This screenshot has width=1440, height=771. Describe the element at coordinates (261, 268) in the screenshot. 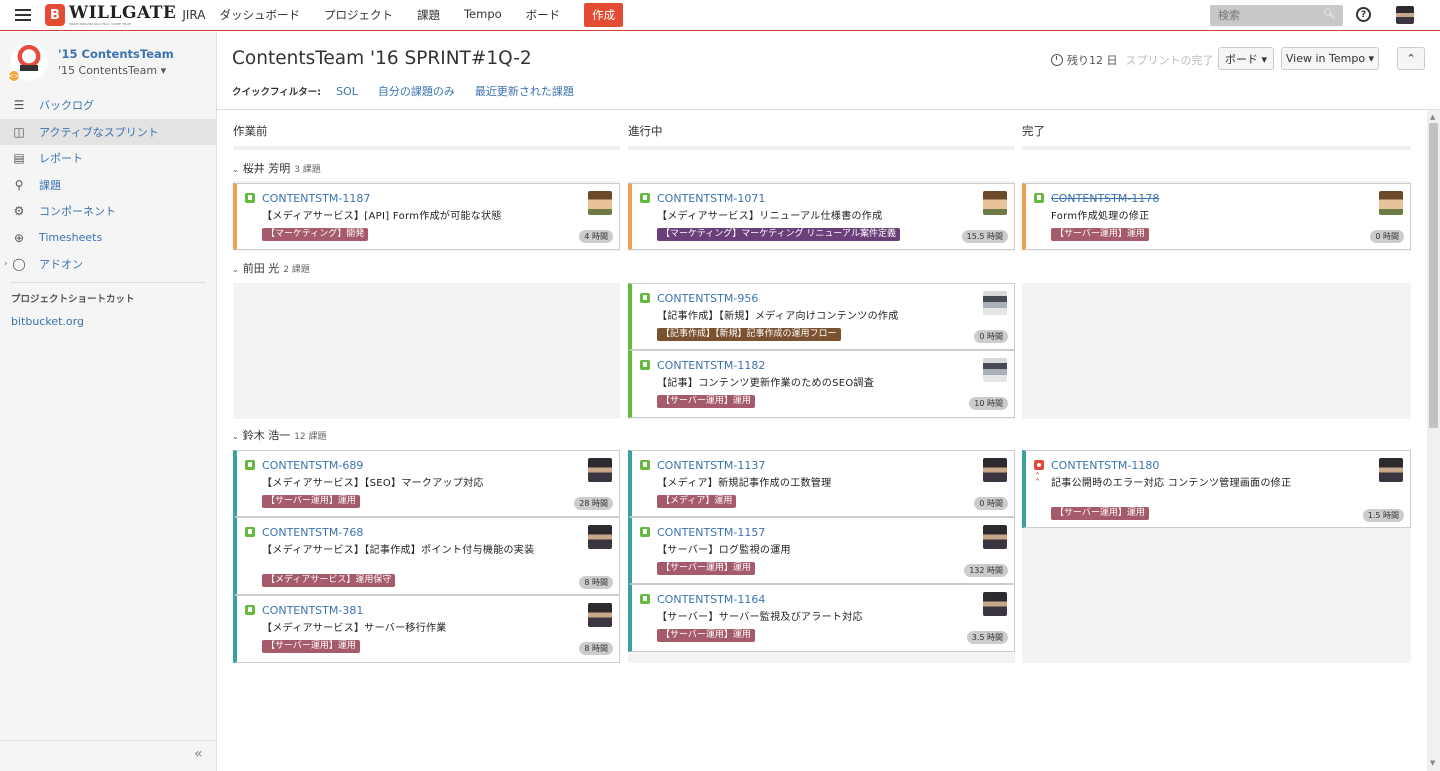

I see `swimlane-name: 前田 光` at that location.